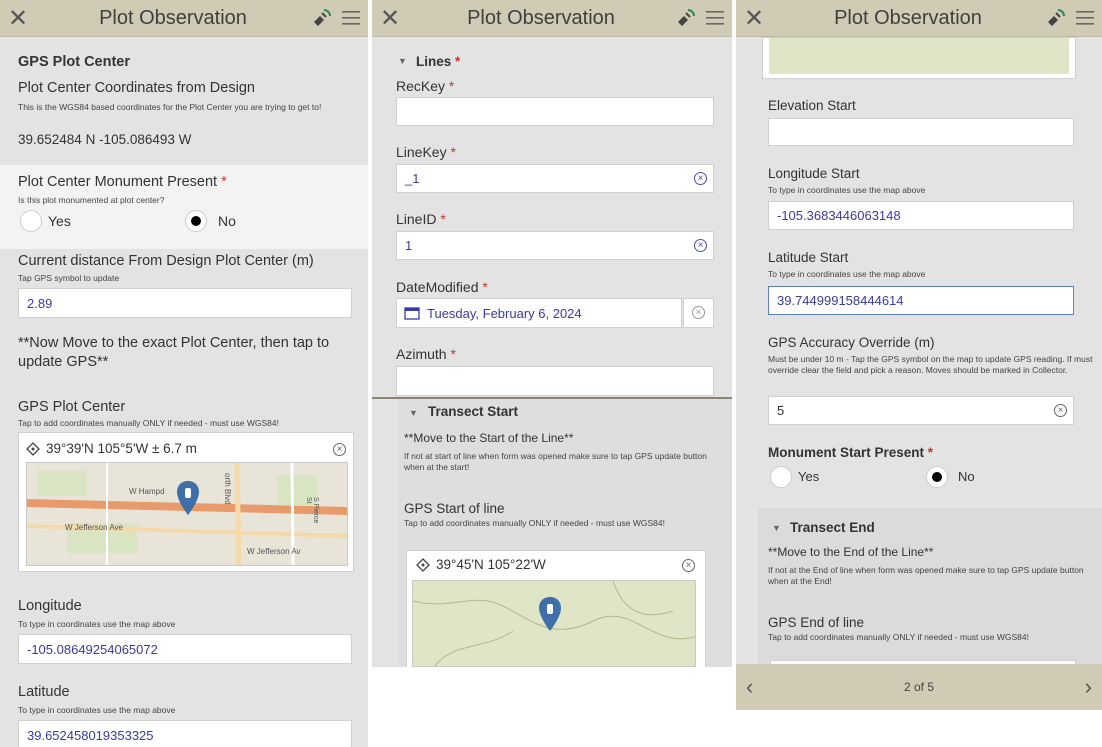 The width and height of the screenshot is (1102, 747). Describe the element at coordinates (97, 624) in the screenshot. I see `longitude-help: To type in coordinates use the map above` at that location.